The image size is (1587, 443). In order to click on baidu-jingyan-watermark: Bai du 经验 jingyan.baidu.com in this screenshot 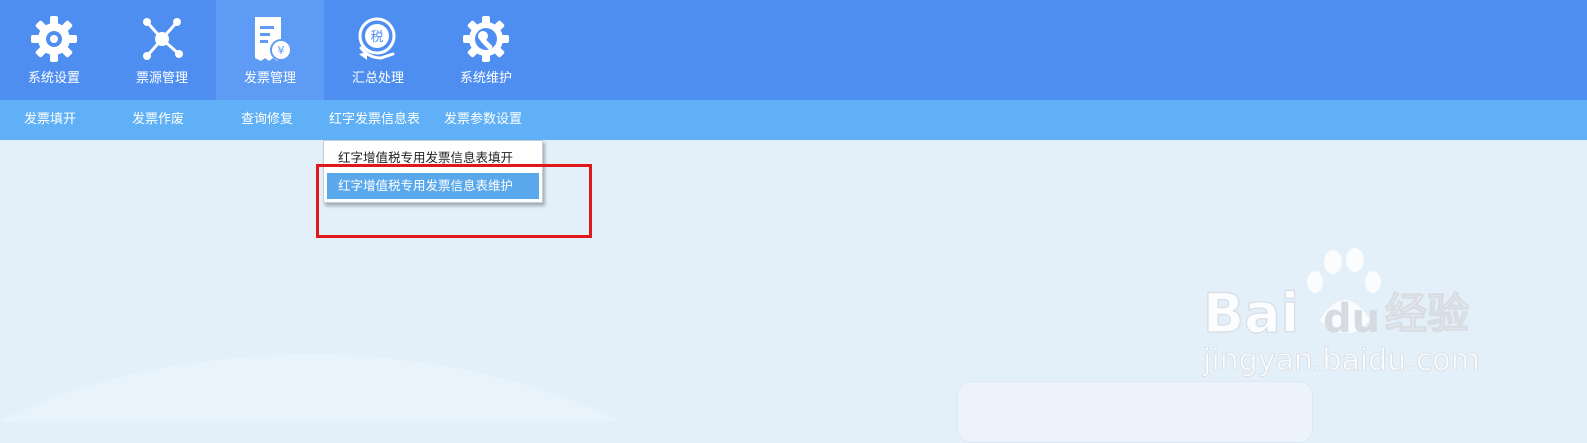, I will do `click(1341, 313)`.